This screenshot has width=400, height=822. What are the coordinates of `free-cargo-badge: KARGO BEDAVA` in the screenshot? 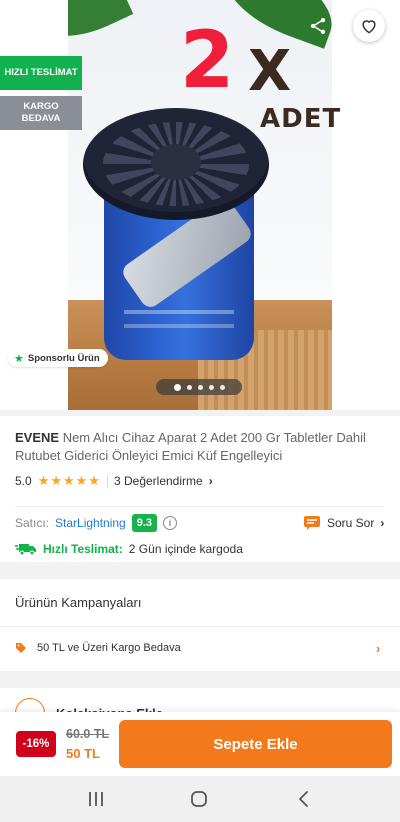 It's located at (41, 113).